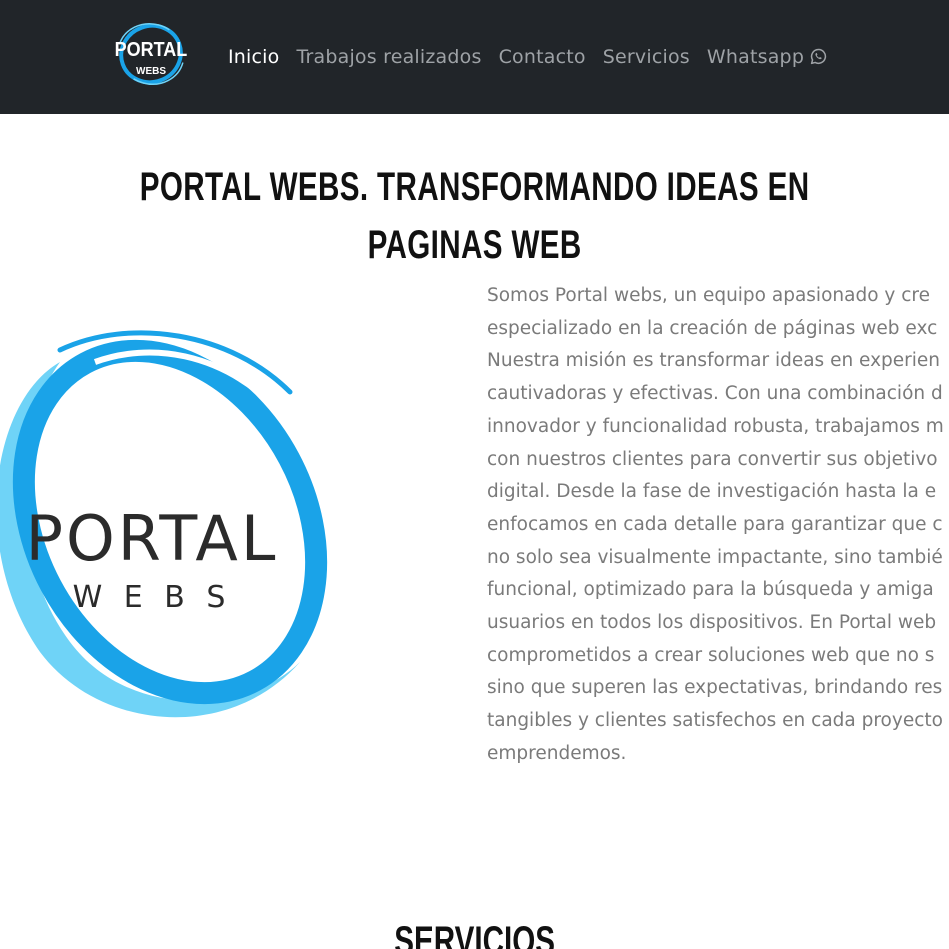 This screenshot has height=949, width=949. What do you see at coordinates (818, 56) in the screenshot?
I see `whatsapp-icon` at bounding box center [818, 56].